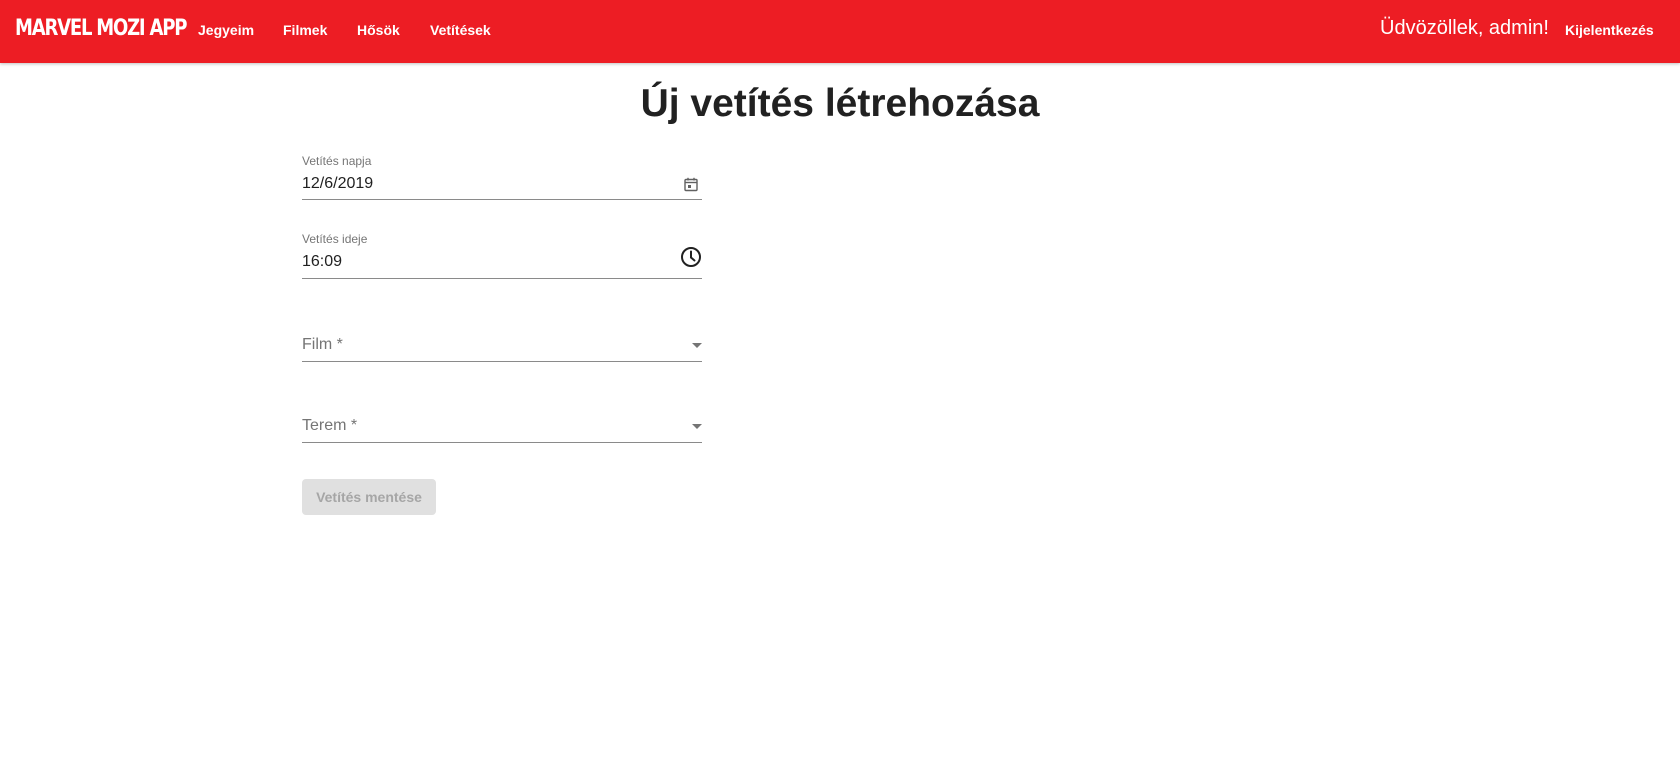  Describe the element at coordinates (502, 278) in the screenshot. I see `time-field-underline` at that location.